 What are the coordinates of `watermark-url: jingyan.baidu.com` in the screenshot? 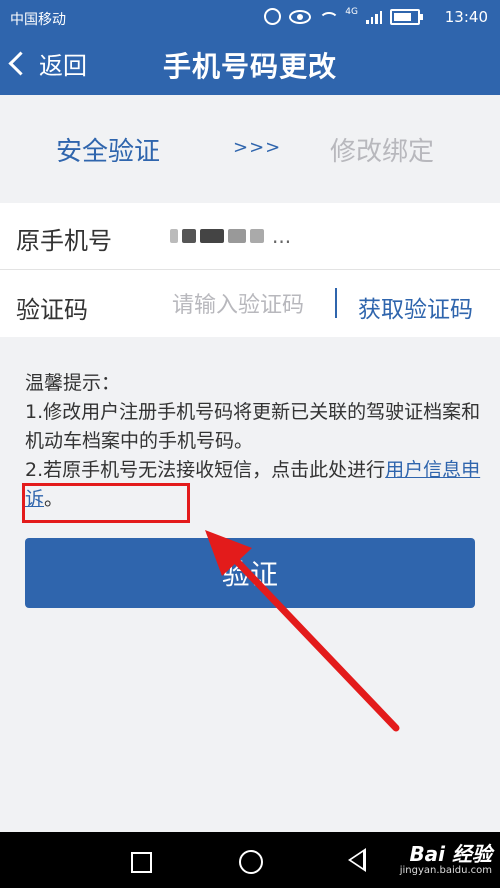 It's located at (445, 870).